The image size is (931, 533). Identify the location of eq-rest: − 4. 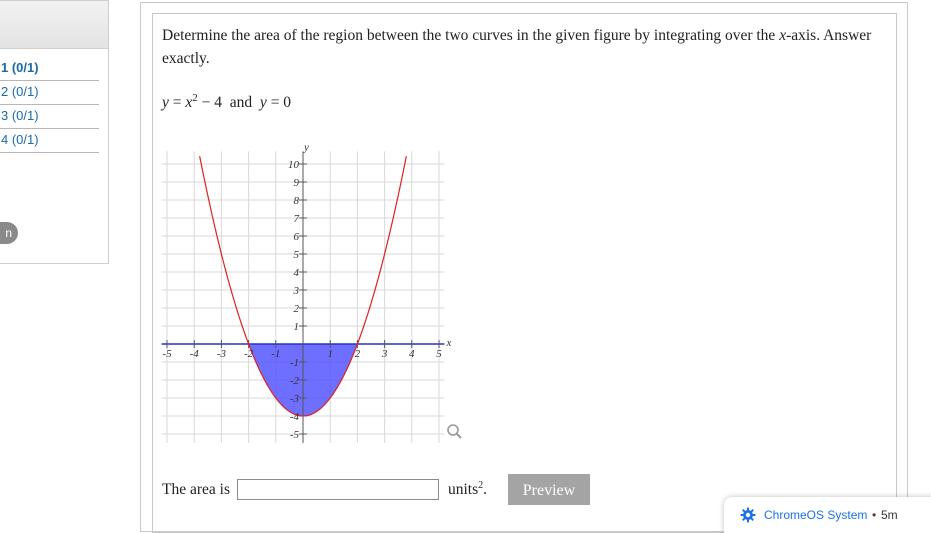
(210, 103).